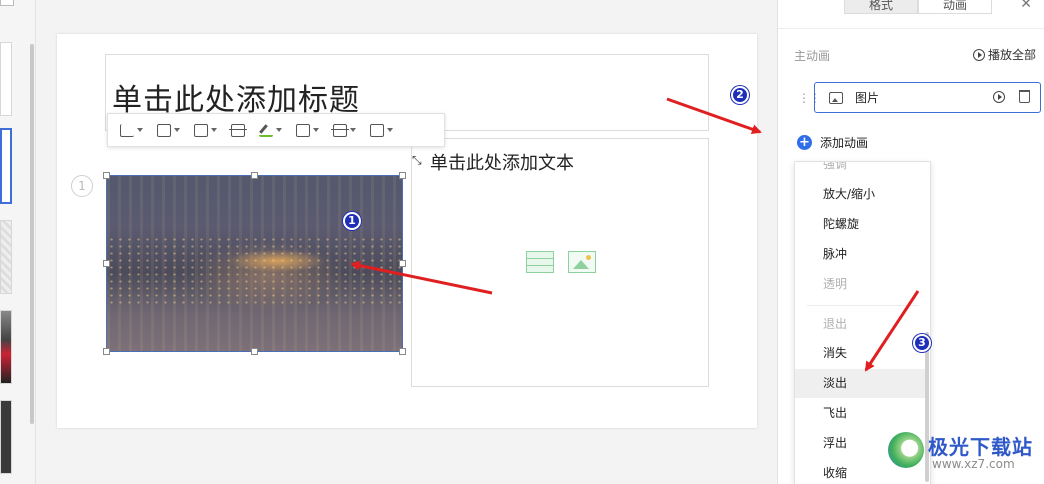 The height and width of the screenshot is (484, 1044). What do you see at coordinates (18, 242) in the screenshot?
I see `slide-thumbnail-panel` at bounding box center [18, 242].